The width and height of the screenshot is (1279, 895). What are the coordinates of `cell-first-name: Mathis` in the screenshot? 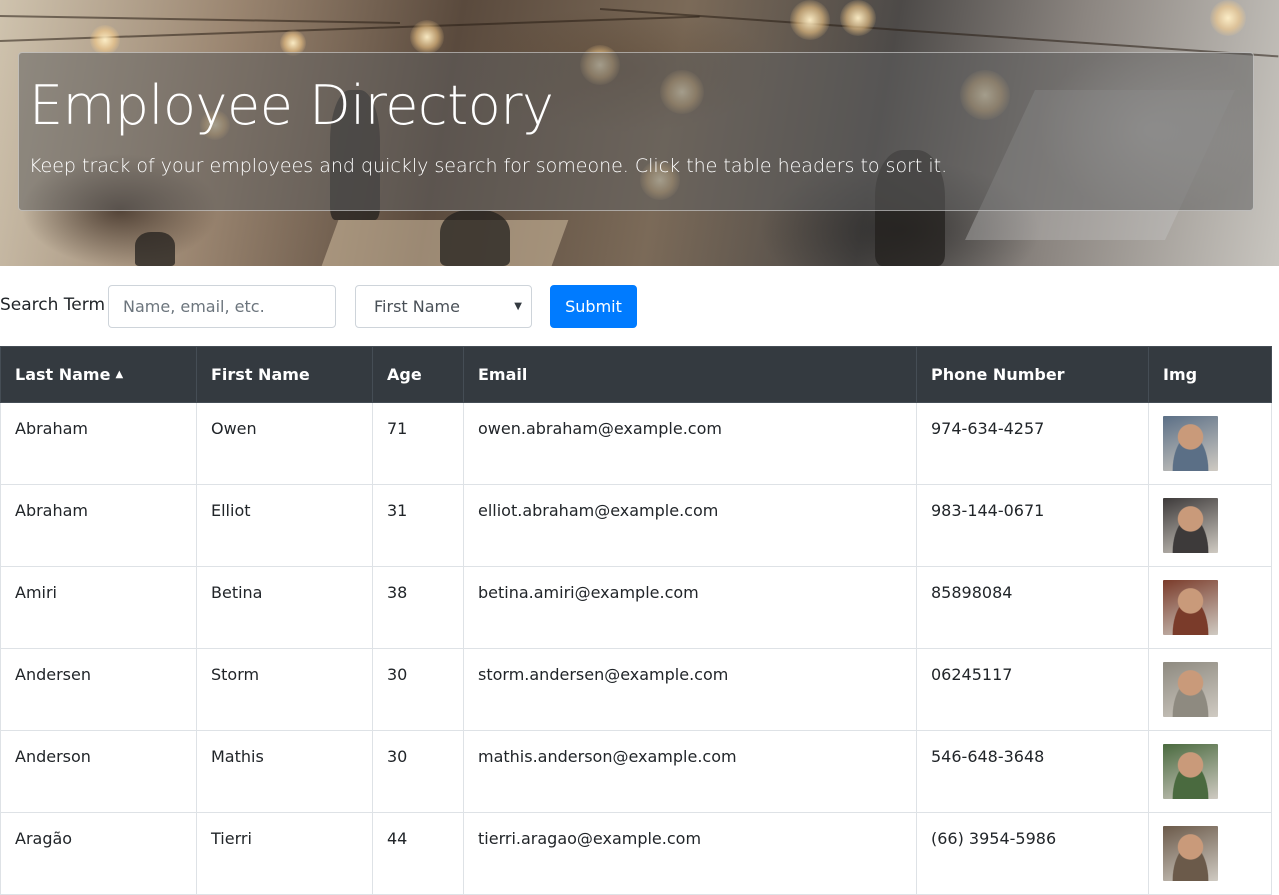 It's located at (284, 771).